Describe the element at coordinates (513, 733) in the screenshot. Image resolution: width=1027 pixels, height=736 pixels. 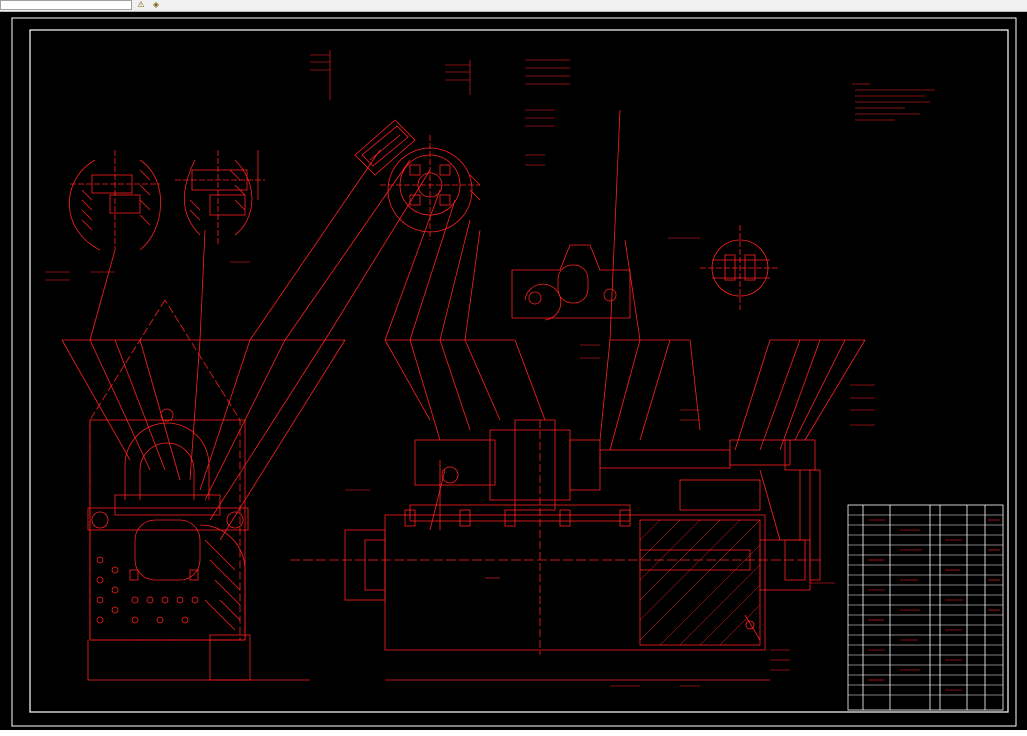
I see `status-bar` at that location.